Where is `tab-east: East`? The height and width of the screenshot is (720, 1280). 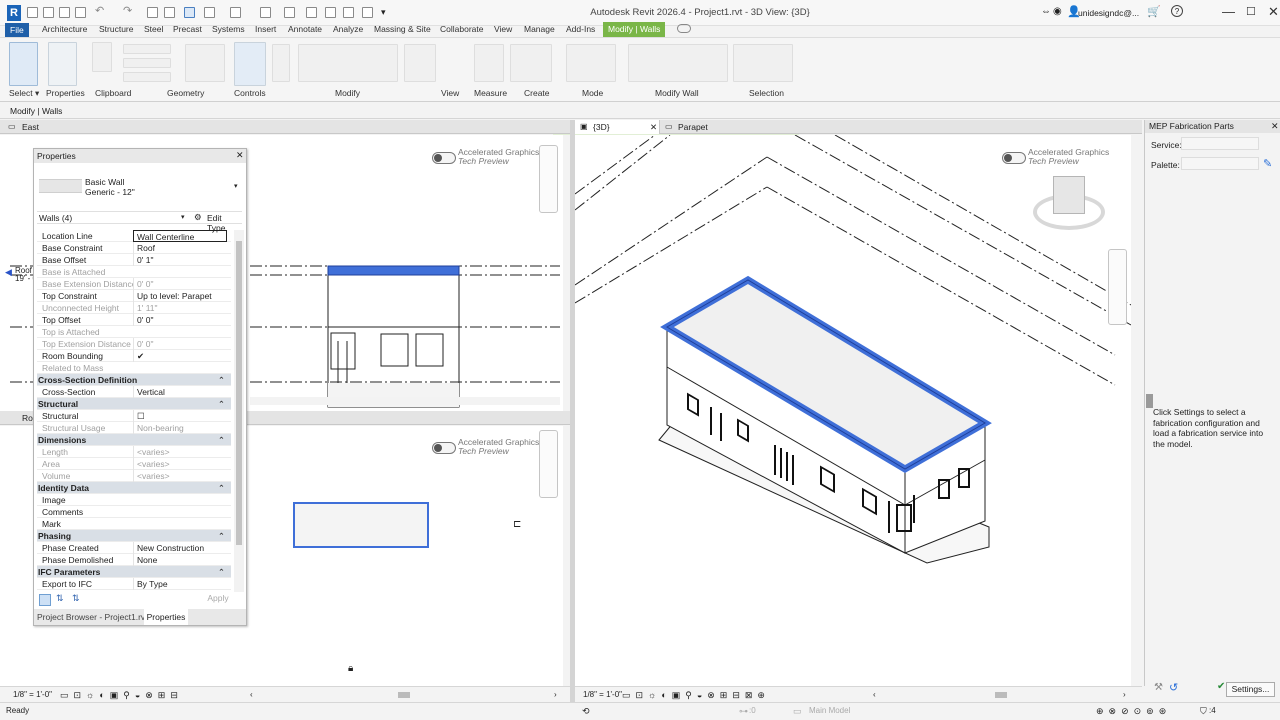 tab-east: East is located at coordinates (30, 127).